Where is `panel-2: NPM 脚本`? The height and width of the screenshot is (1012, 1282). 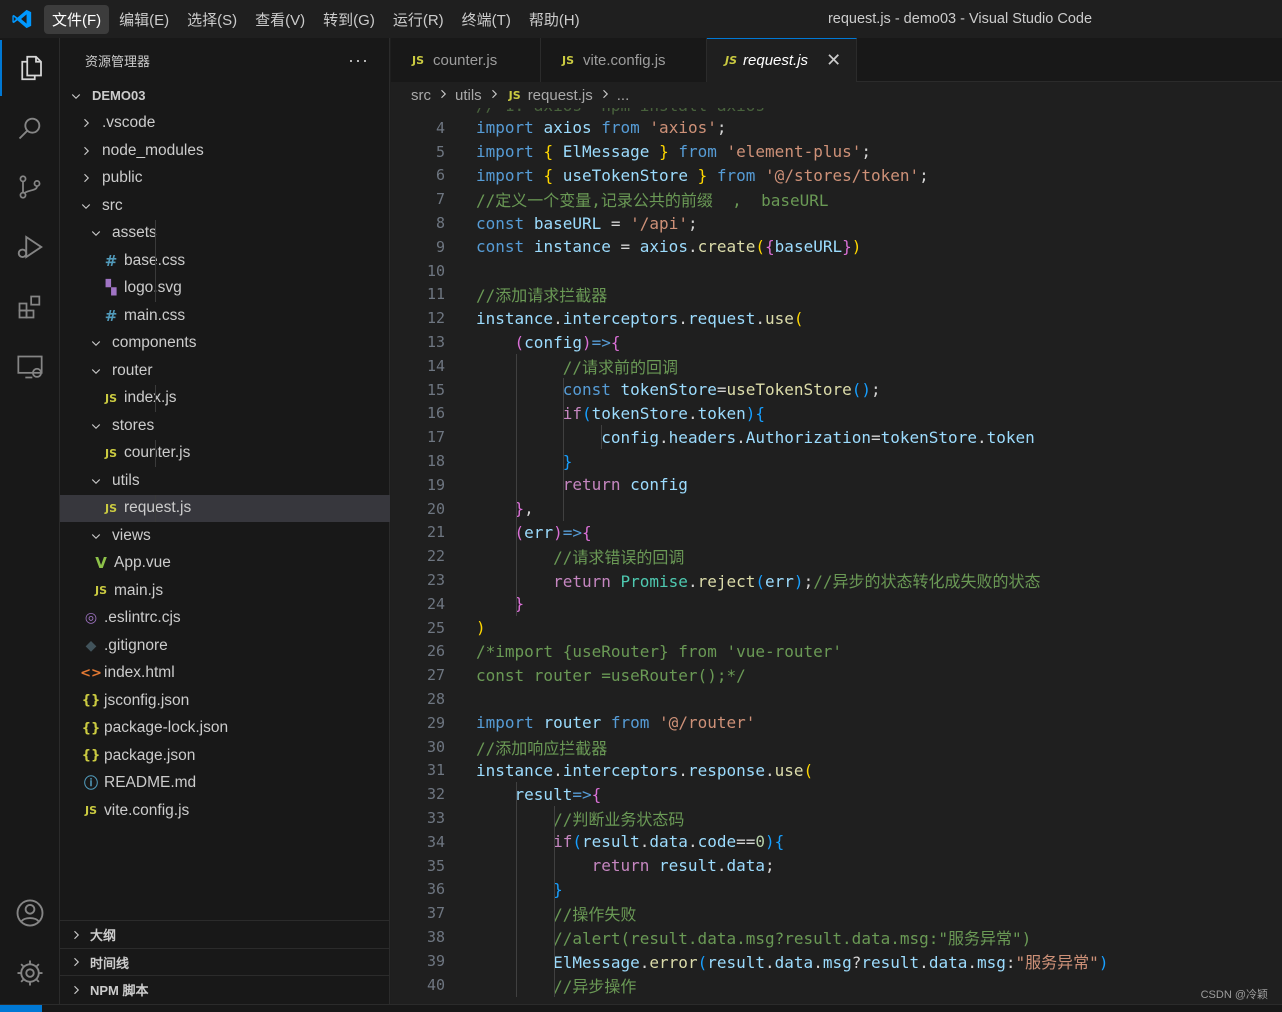
panel-2: NPM 脚本 is located at coordinates (225, 989).